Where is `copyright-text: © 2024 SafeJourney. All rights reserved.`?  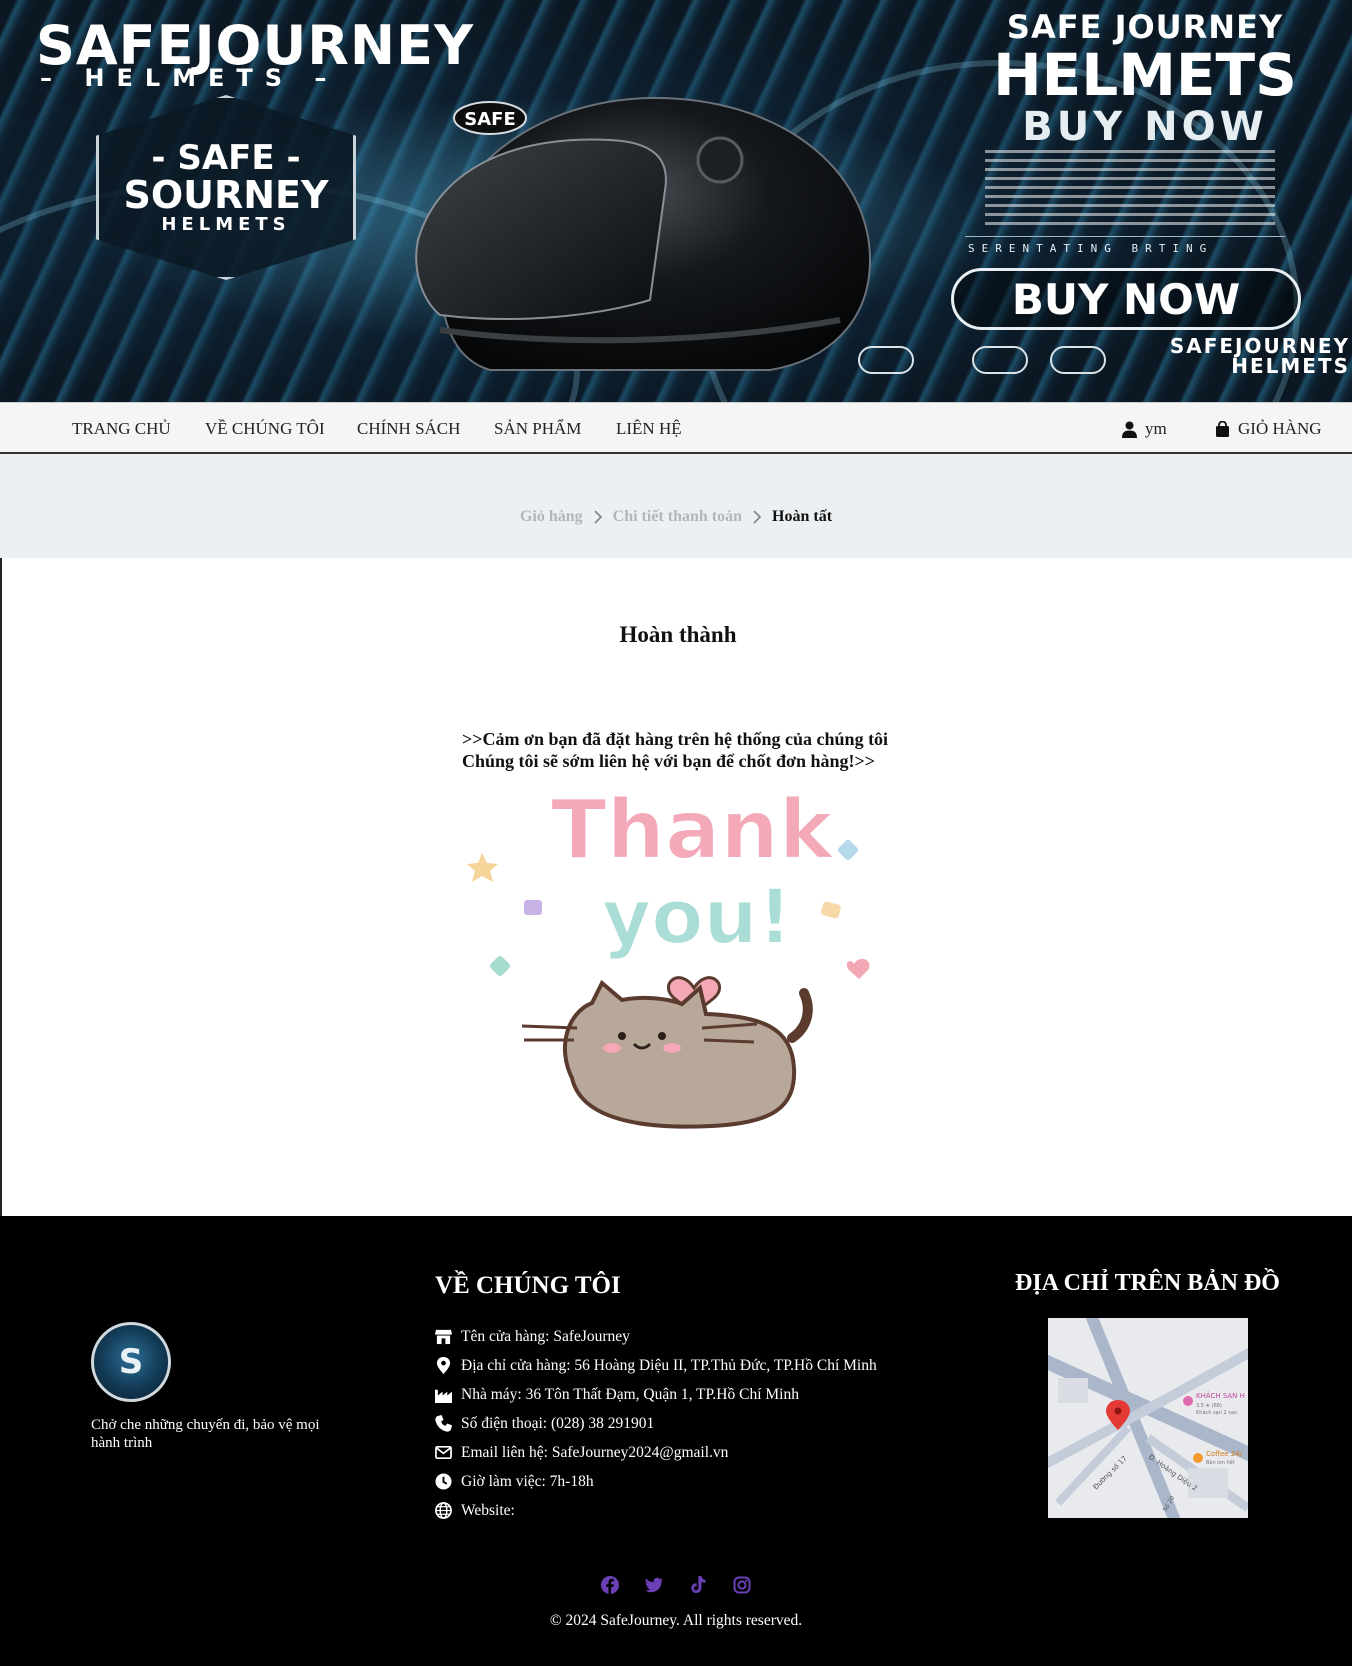 copyright-text: © 2024 SafeJourney. All rights reserved. is located at coordinates (676, 1620).